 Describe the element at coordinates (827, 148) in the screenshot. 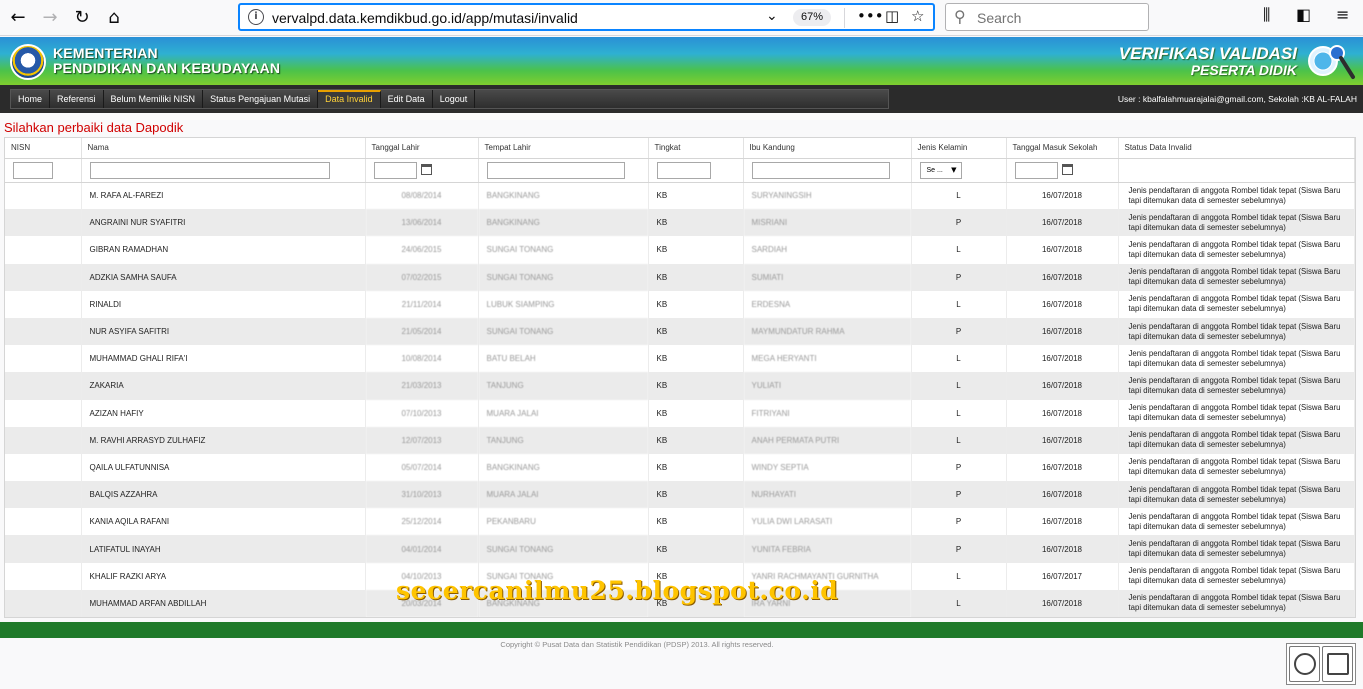

I see `column-header-ibu-kandung: Ibu Kandung` at that location.